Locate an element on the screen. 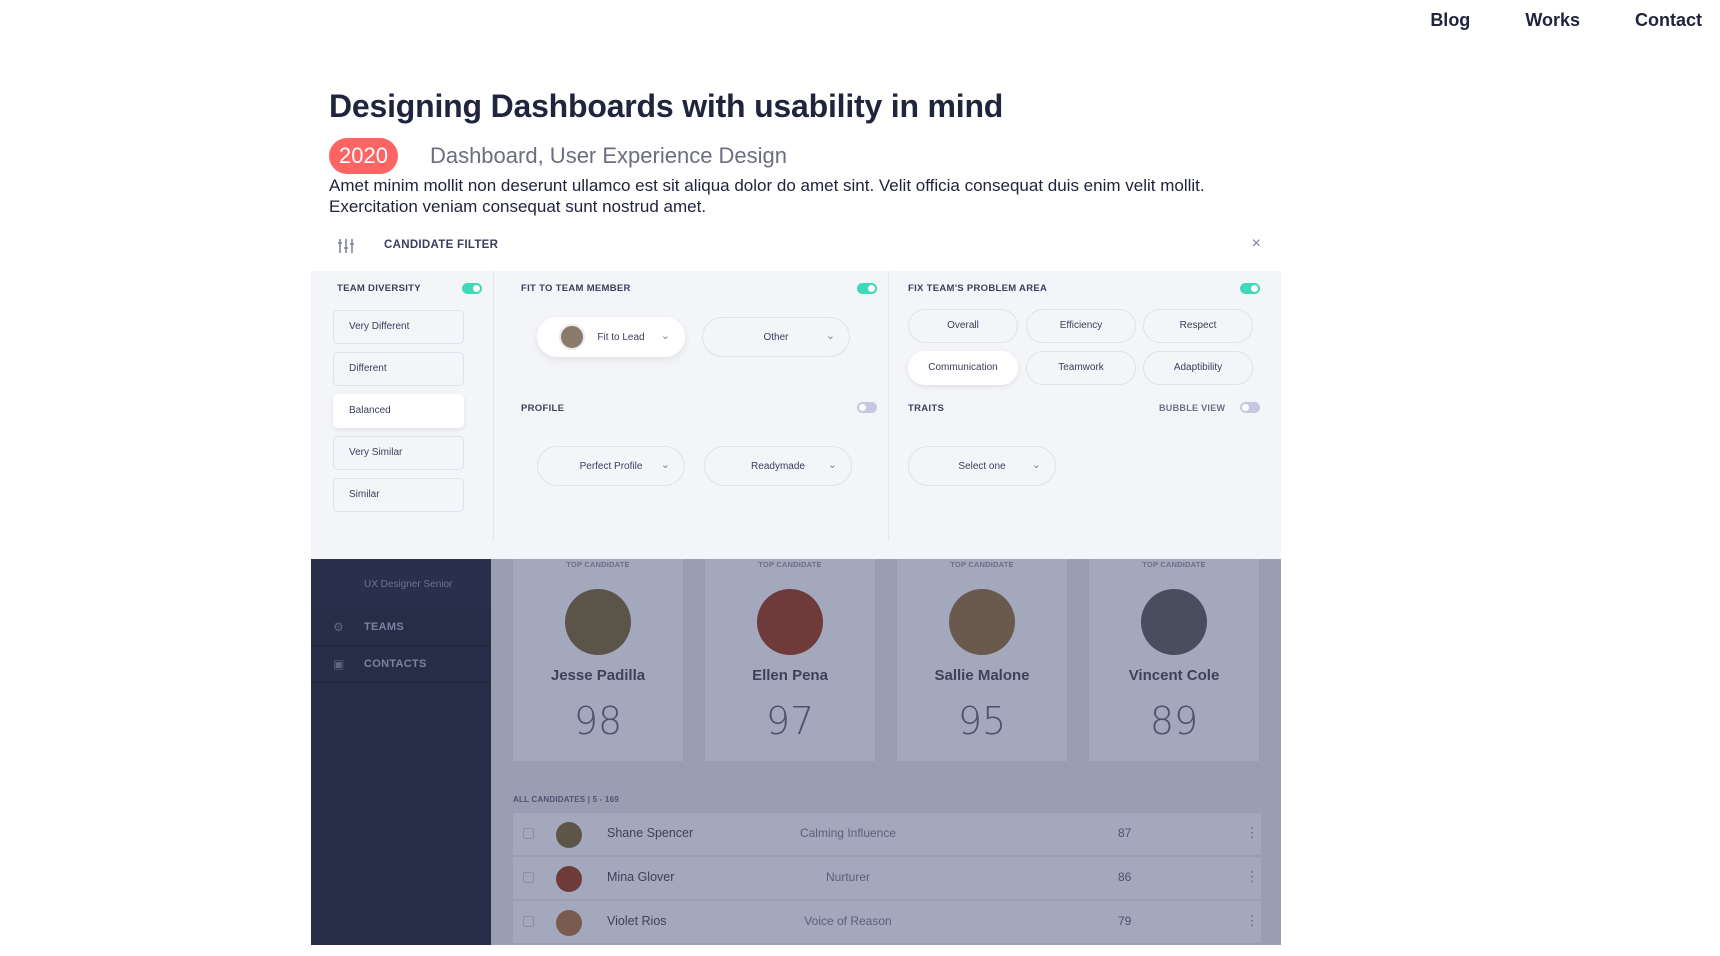  top-candidate-card: TOP CANDIDATE Vincent Cole 89 is located at coordinates (1174, 660).